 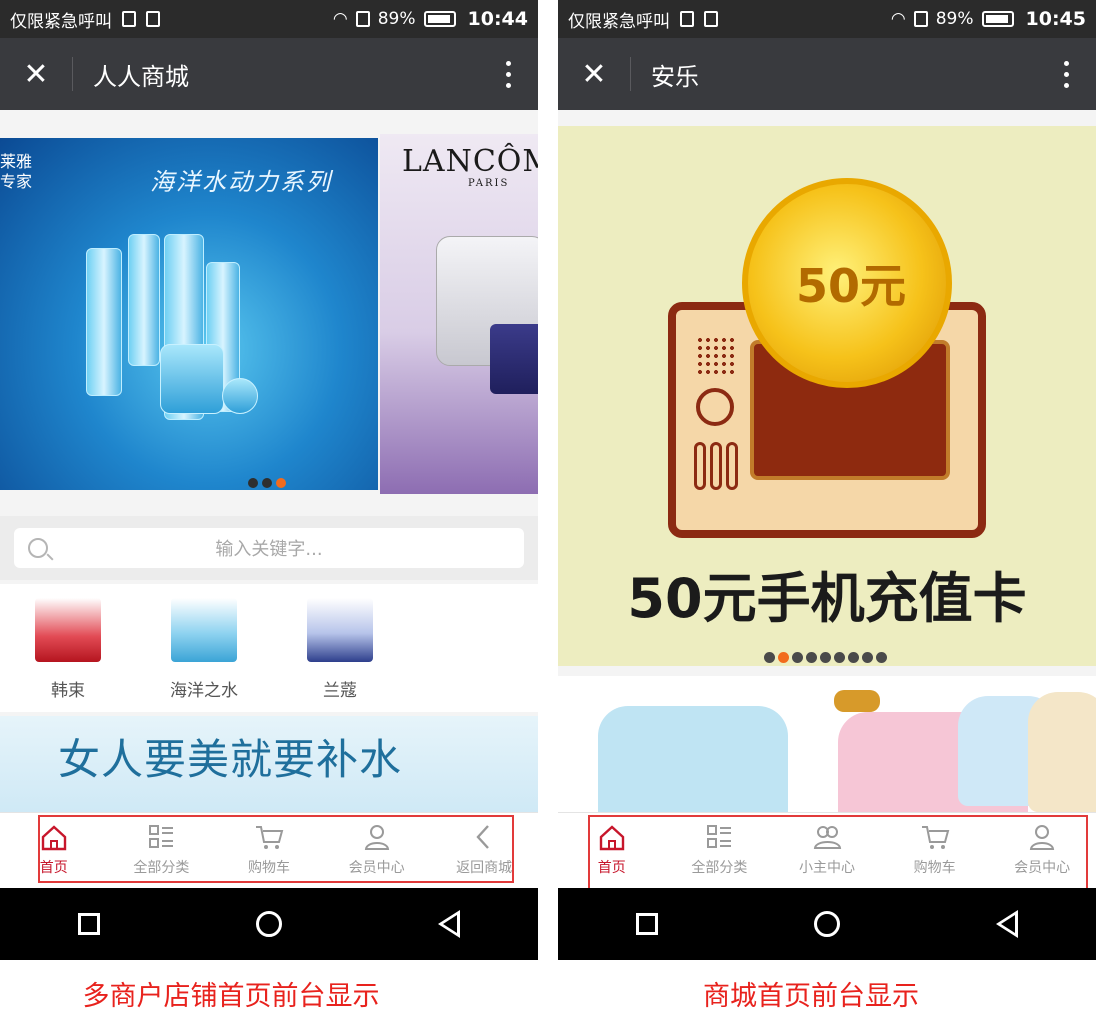 I want to click on title-bar: ✕ 人人商城, so click(x=269, y=74).